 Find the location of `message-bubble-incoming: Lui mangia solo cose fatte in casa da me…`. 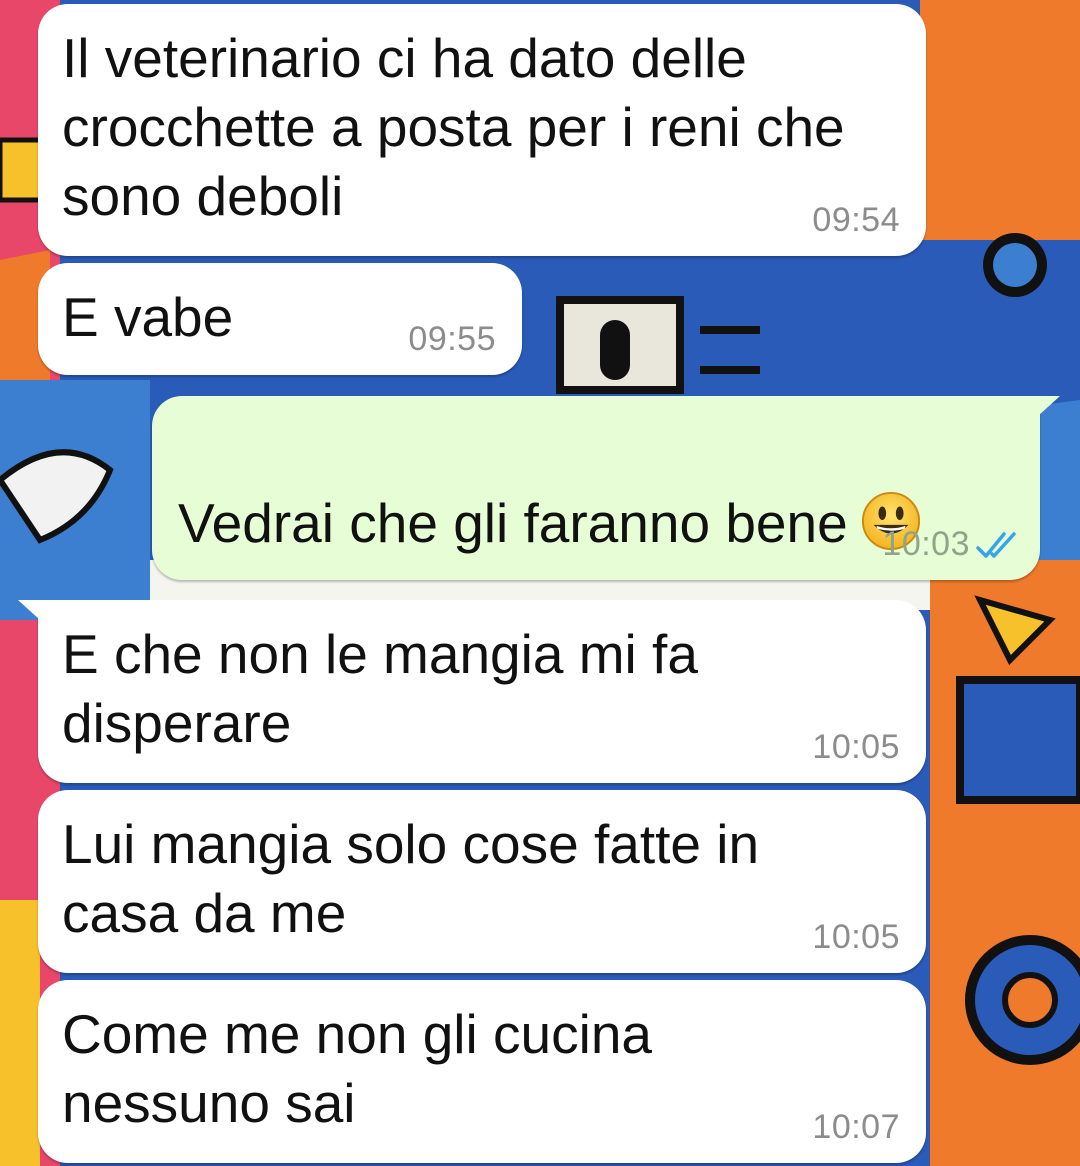

message-bubble-incoming: Lui mangia solo cose fatte in casa da me… is located at coordinates (482, 881).